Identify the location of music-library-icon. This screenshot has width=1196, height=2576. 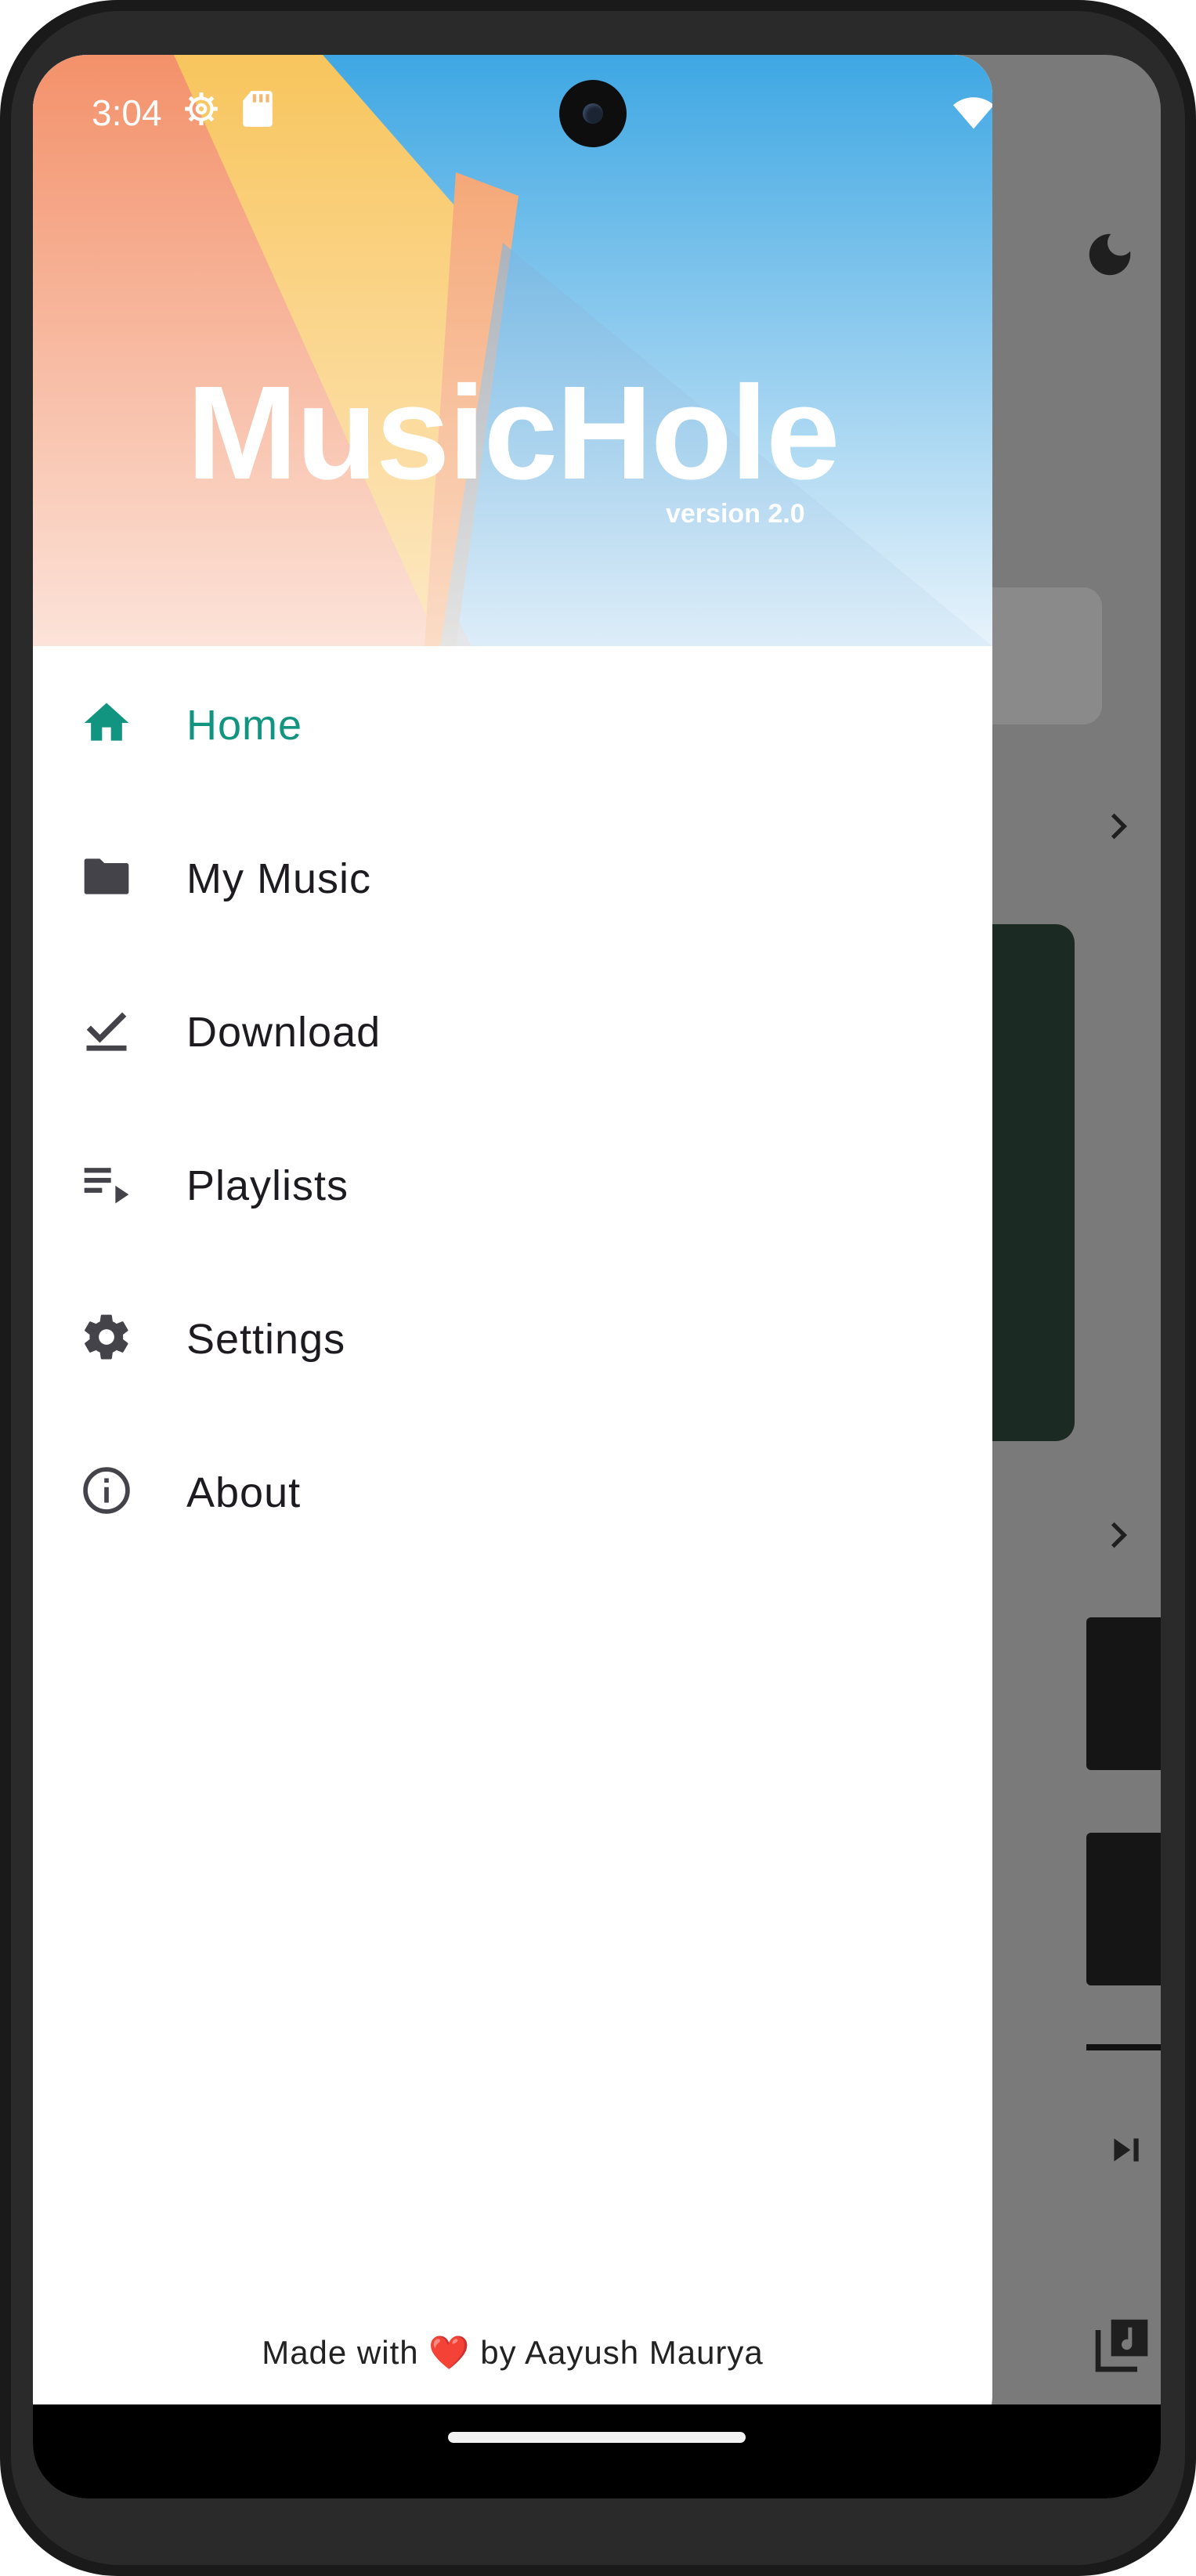
(1121, 2347).